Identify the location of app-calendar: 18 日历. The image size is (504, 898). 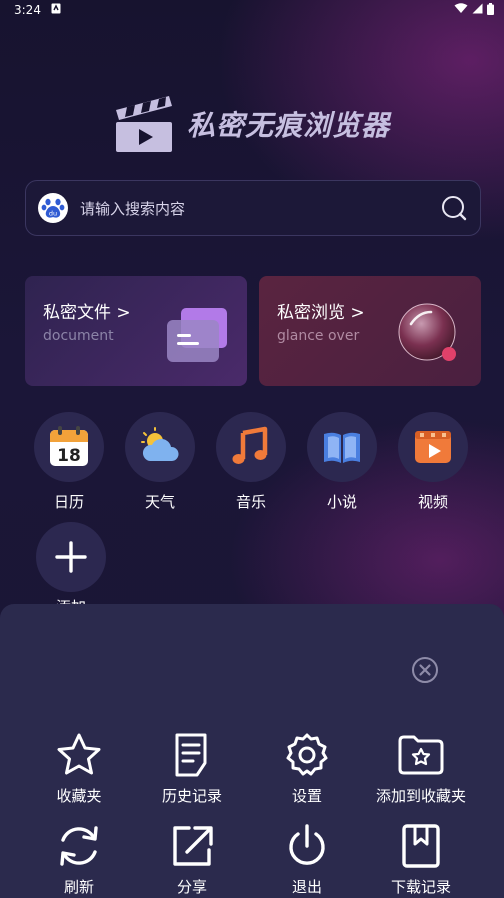
(69, 462).